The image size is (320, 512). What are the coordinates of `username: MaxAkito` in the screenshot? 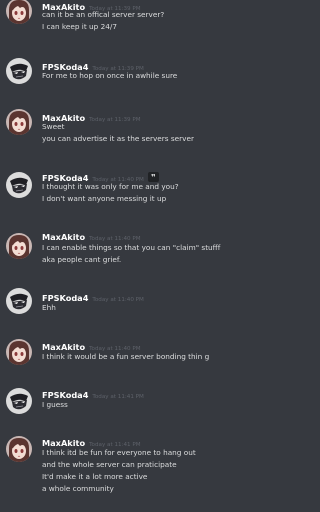 It's located at (63, 237).